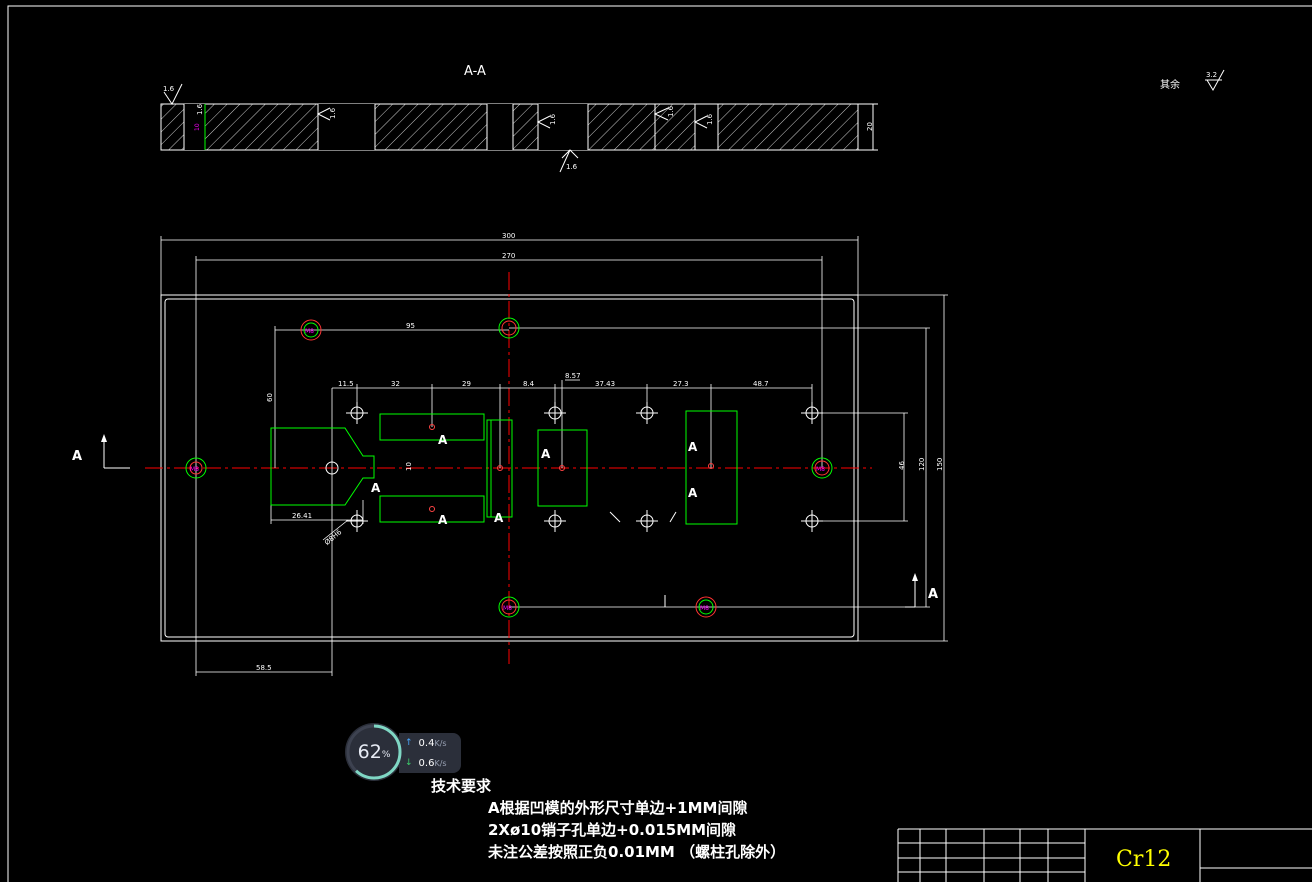 The image size is (1312, 882). Describe the element at coordinates (426, 743) in the screenshot. I see `upload-speed-value: 0.4` at that location.